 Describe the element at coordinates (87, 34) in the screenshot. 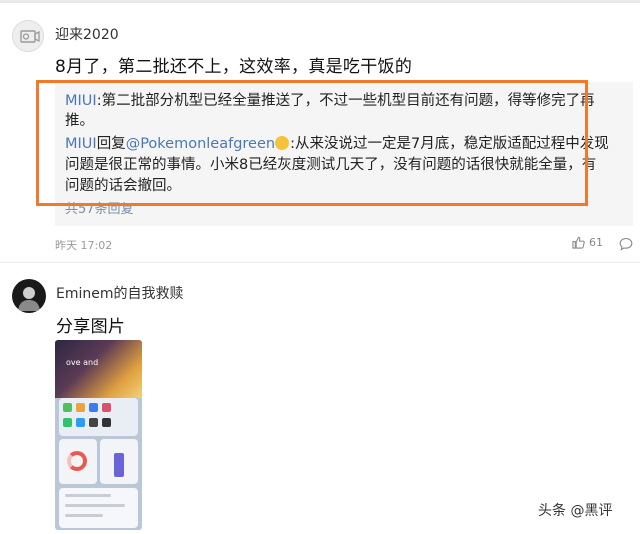

I see `comment-username: 迎来2020` at that location.